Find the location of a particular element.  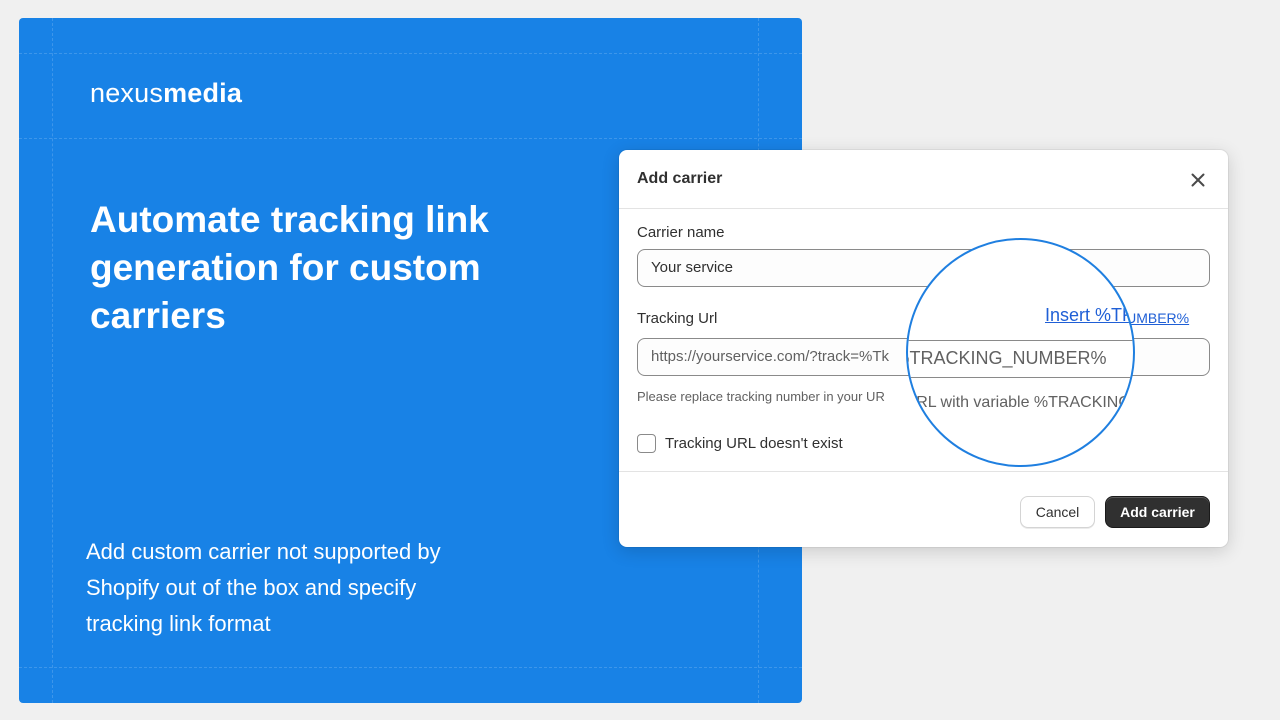

checkbox-label: Tracking URL doesn't exist is located at coordinates (754, 443).